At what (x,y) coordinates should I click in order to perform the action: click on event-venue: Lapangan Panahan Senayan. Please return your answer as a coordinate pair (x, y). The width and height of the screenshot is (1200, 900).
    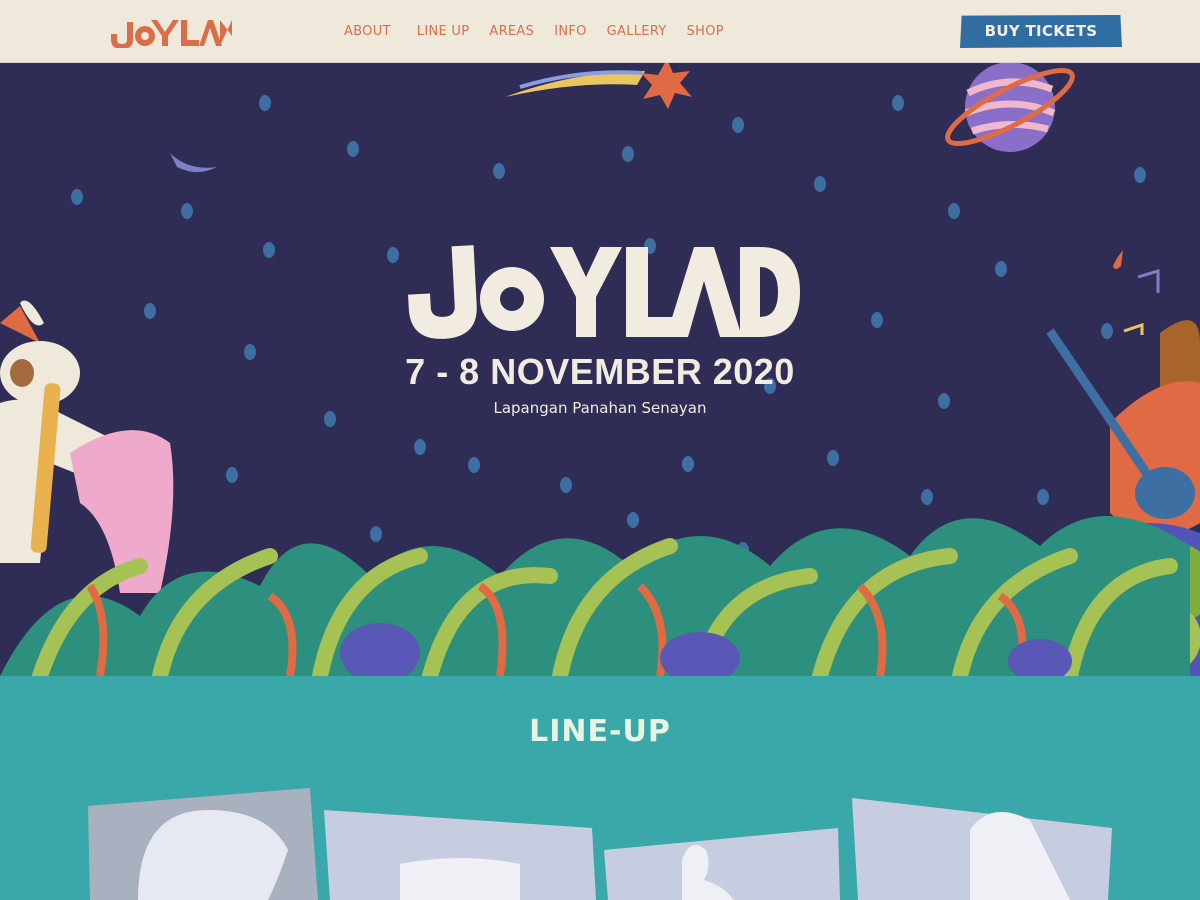
    Looking at the image, I should click on (600, 408).